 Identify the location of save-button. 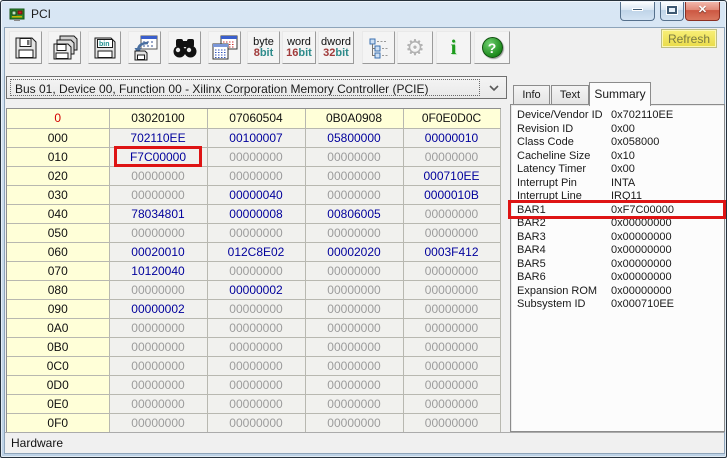
(25, 47).